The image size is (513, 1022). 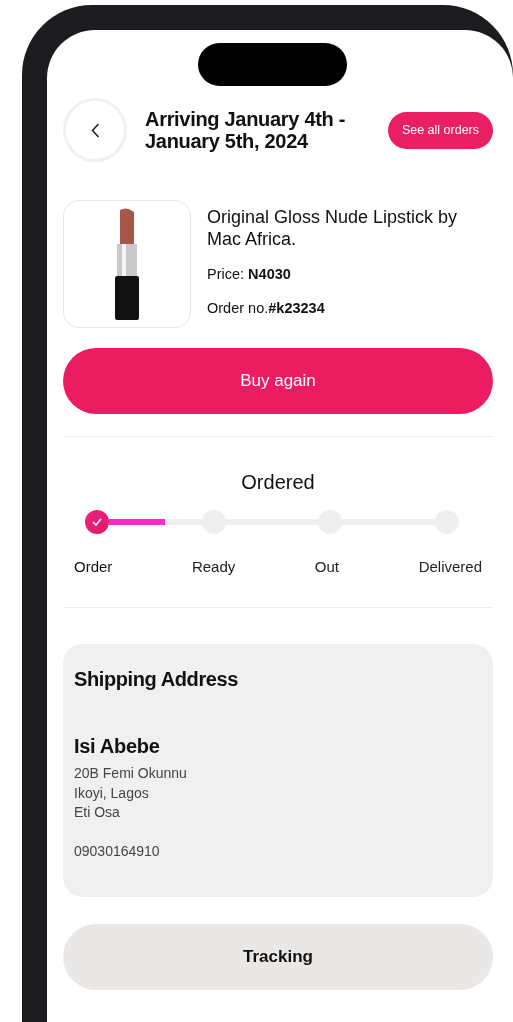 What do you see at coordinates (112, 793) in the screenshot?
I see `address-line: Ikoyi, Lagos` at bounding box center [112, 793].